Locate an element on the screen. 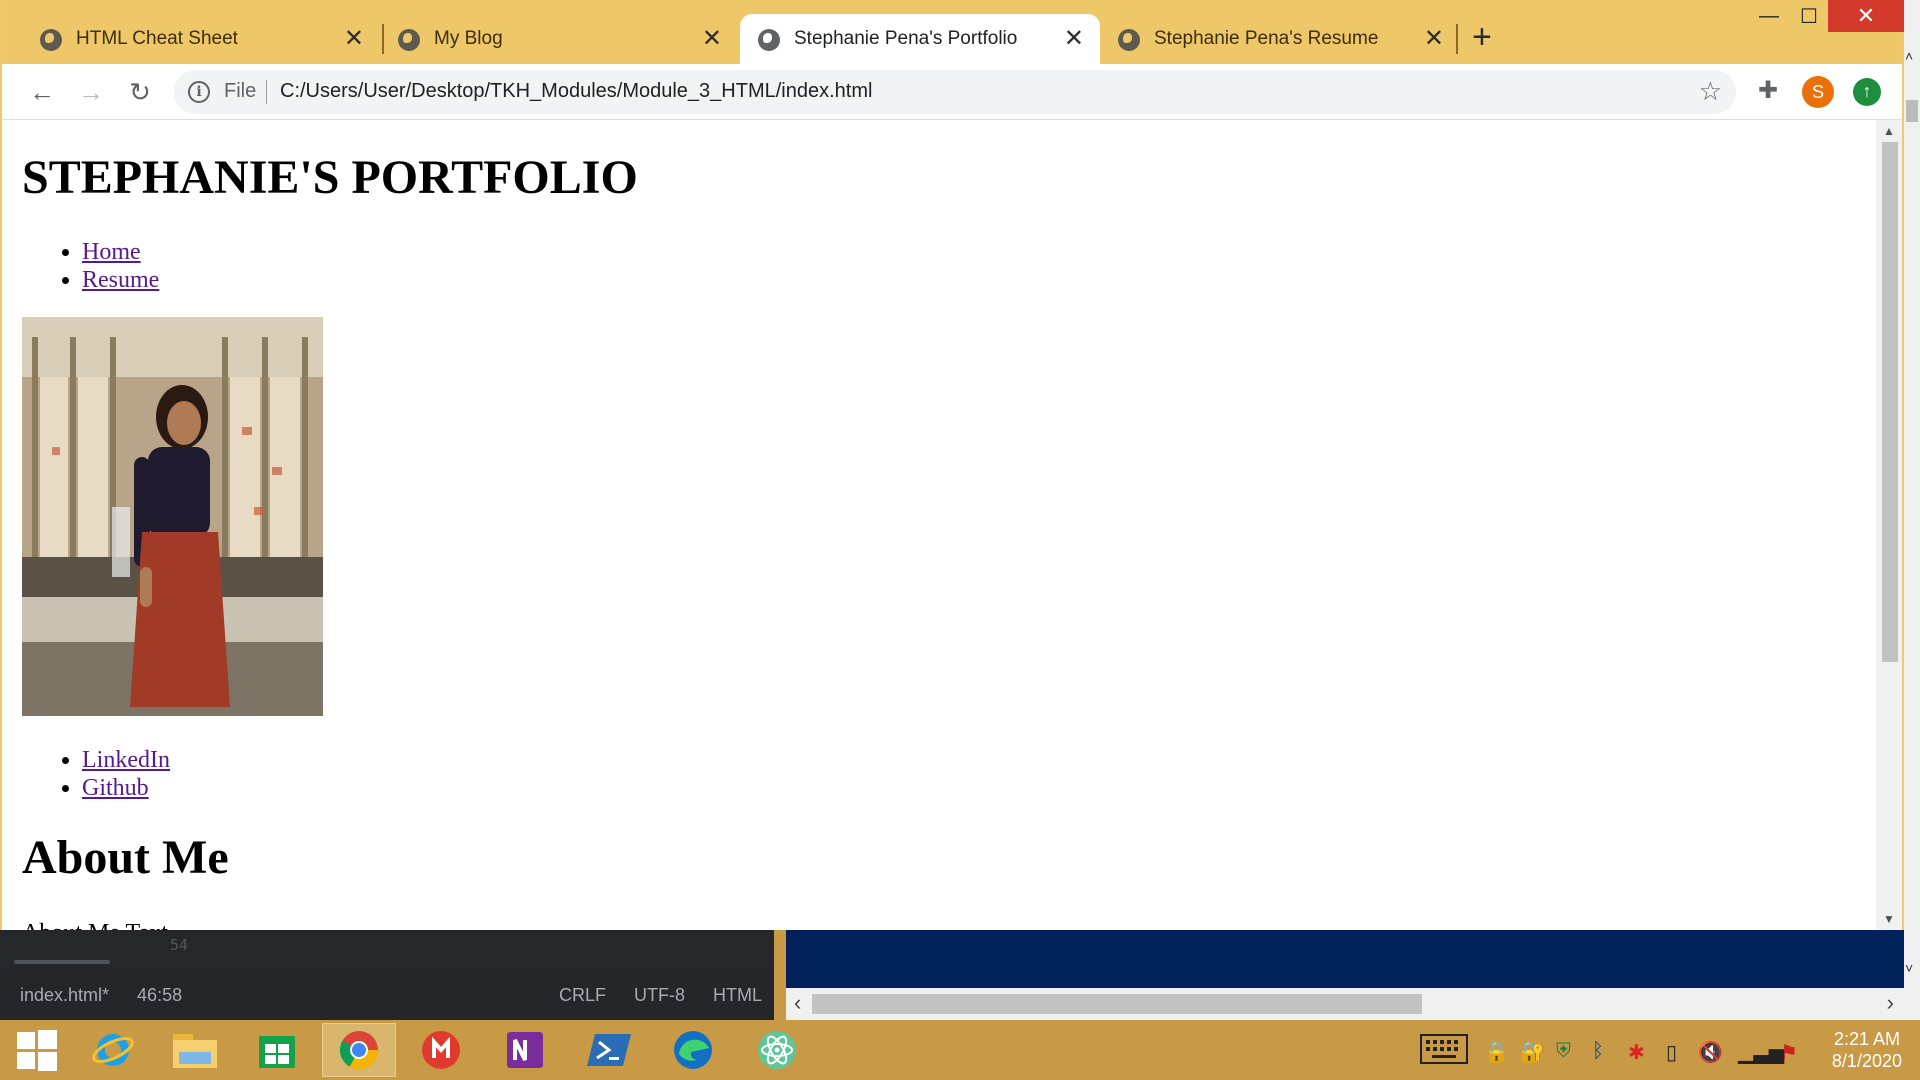 Image resolution: width=1920 pixels, height=1080 pixels. back-button: ← is located at coordinates (42, 92).